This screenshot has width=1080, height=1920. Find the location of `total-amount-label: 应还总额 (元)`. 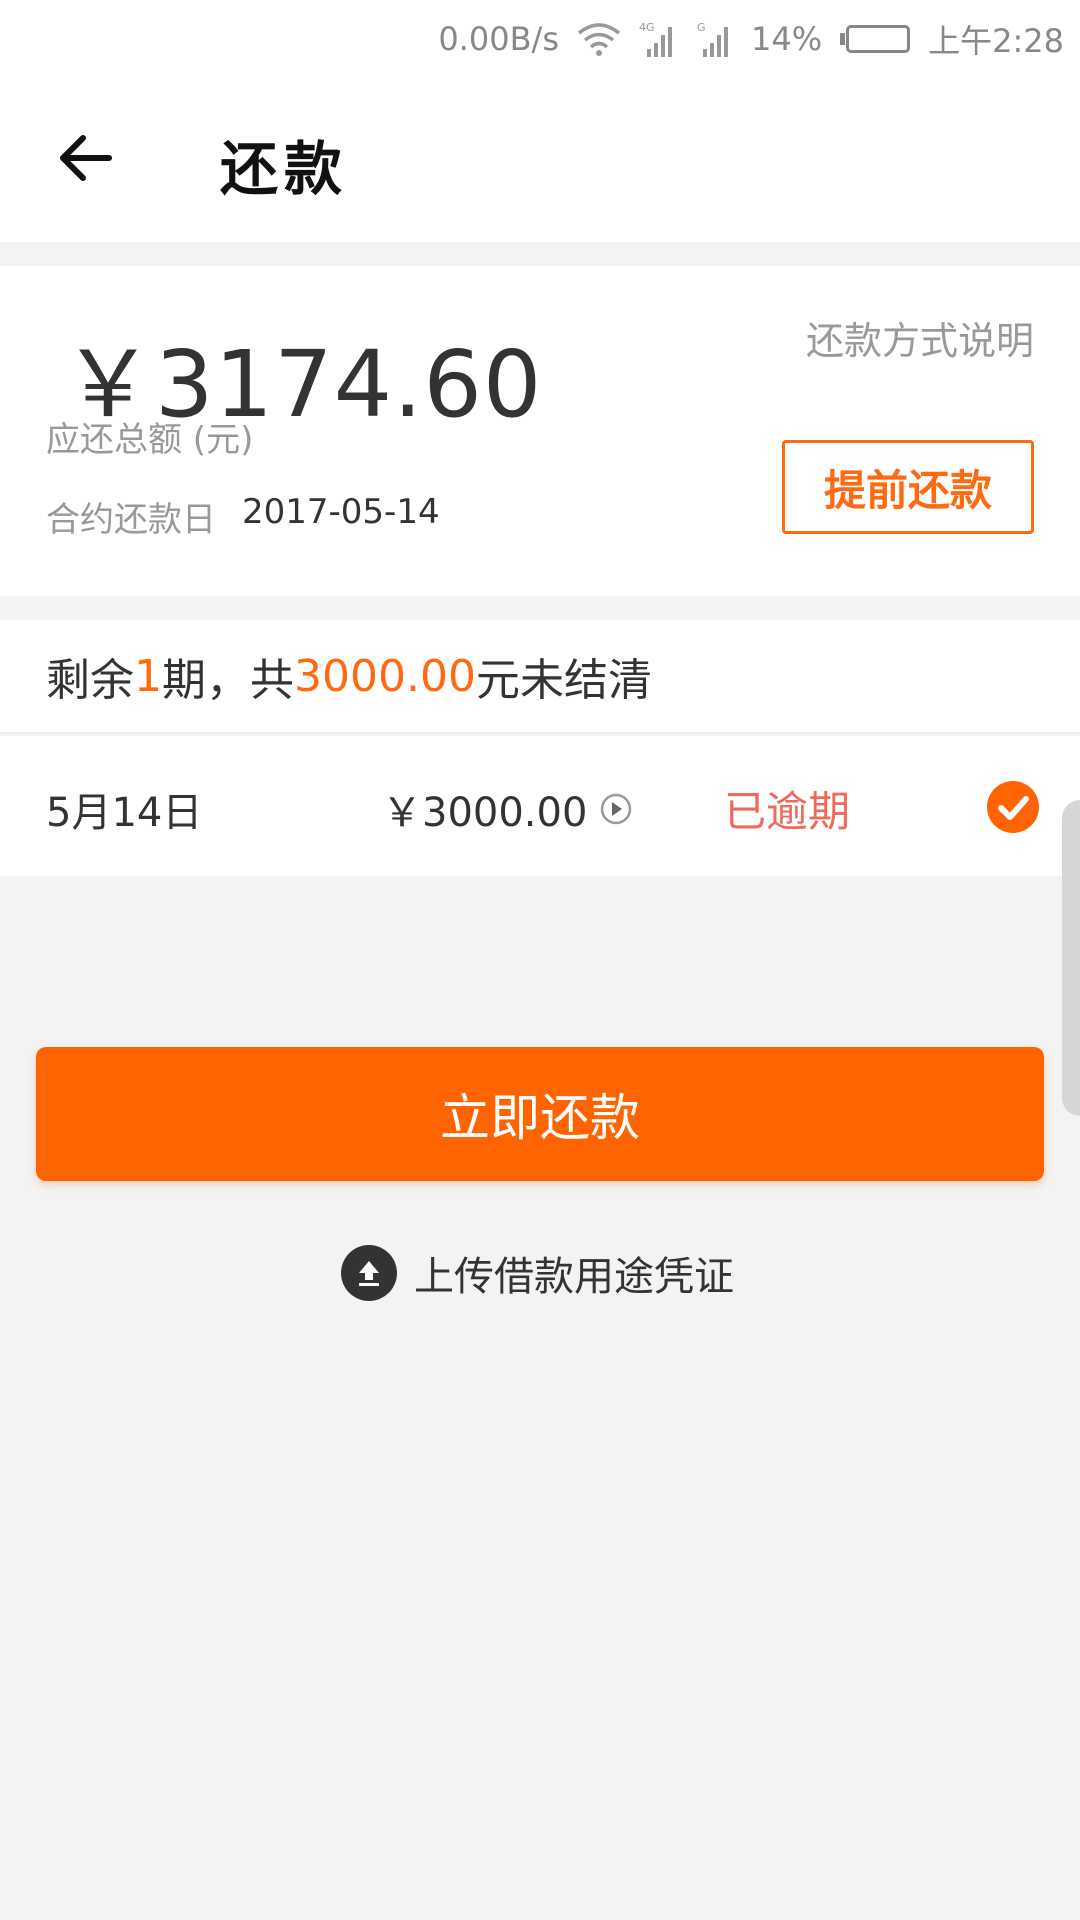

total-amount-label: 应还总额 (元) is located at coordinates (150, 440).